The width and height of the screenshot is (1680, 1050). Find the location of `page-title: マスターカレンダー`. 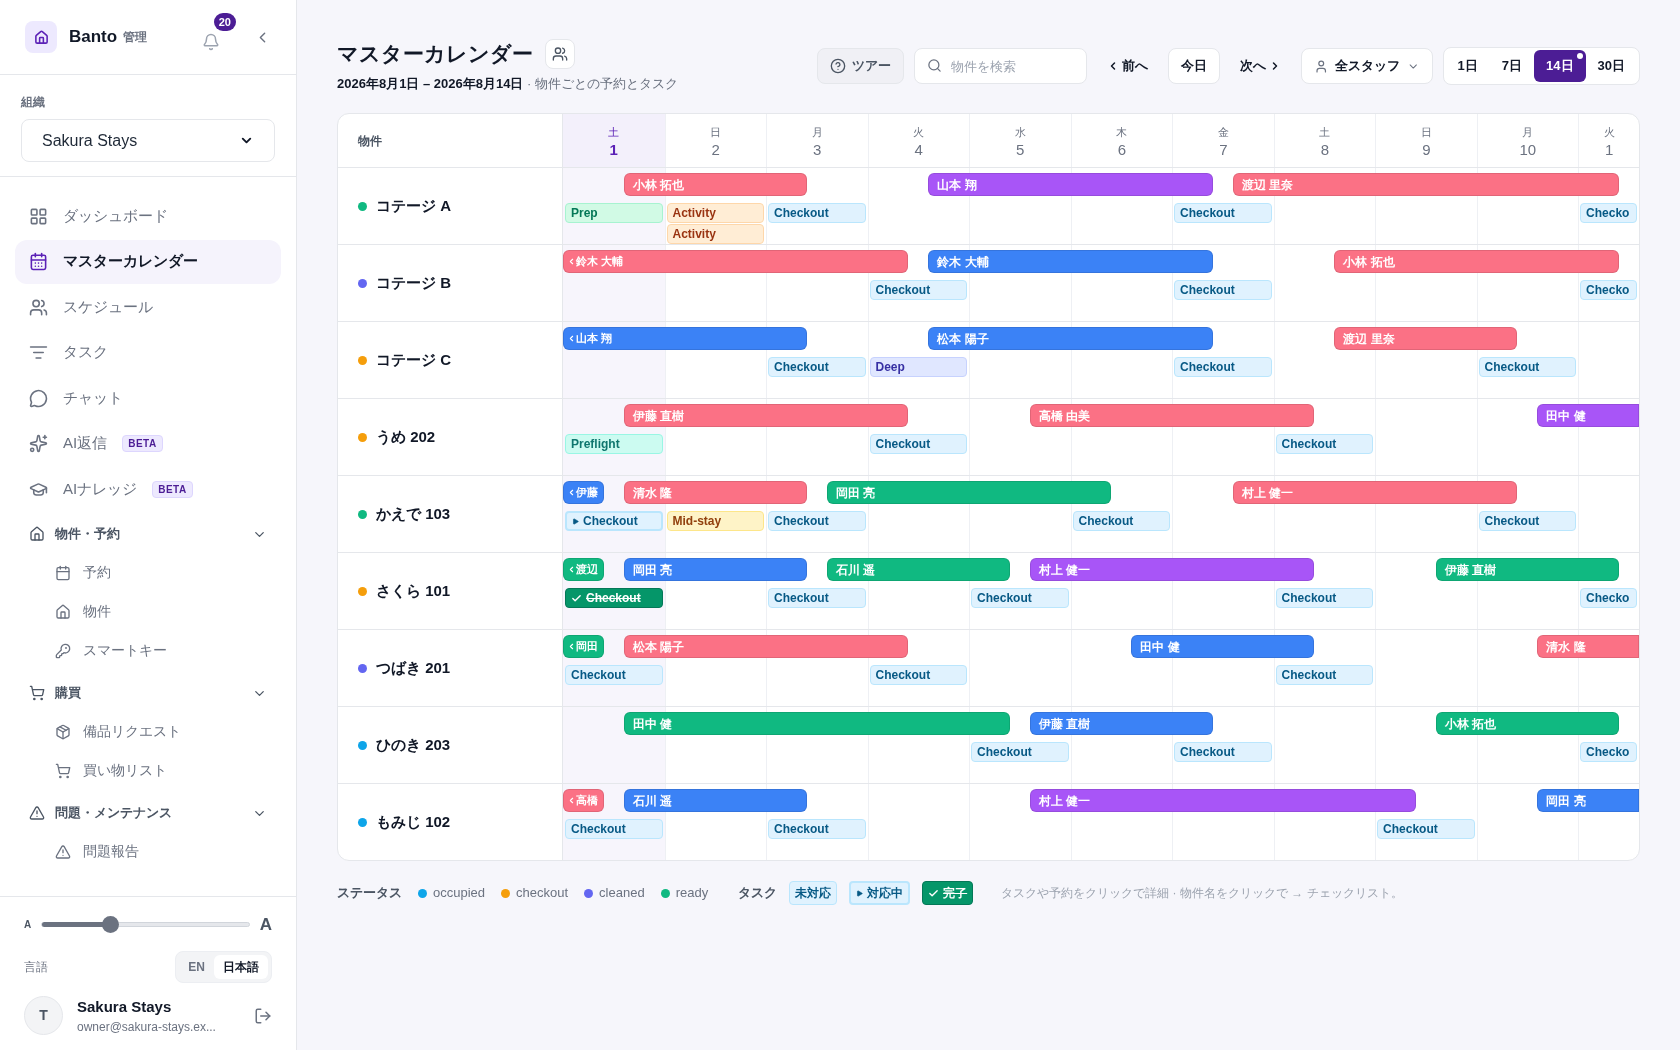

page-title: マスターカレンダー is located at coordinates (435, 54).